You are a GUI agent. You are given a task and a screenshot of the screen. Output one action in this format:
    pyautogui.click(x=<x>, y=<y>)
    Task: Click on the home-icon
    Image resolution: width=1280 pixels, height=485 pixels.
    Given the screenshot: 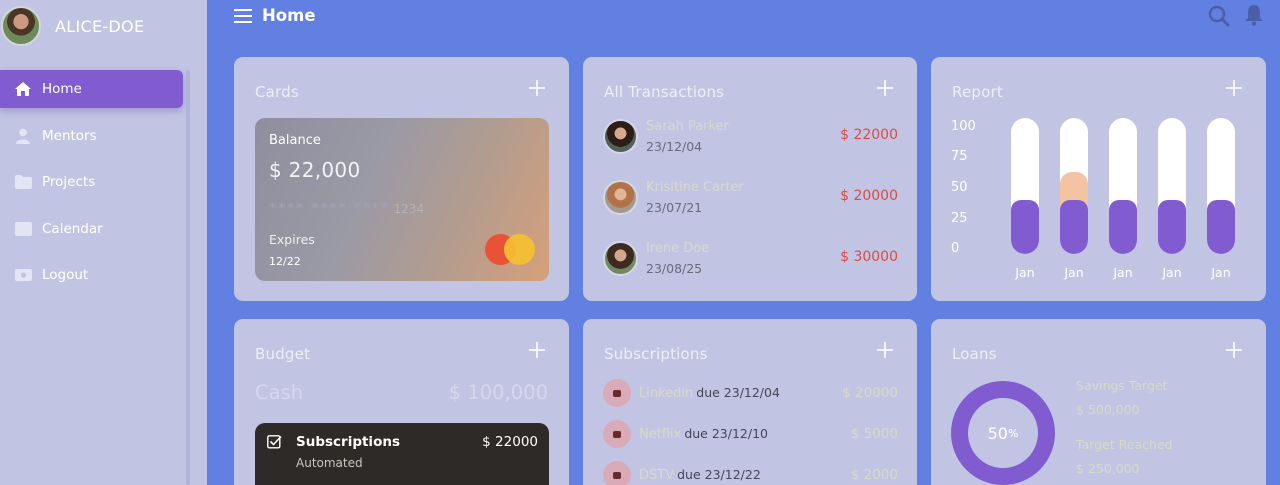 What is the action you would take?
    pyautogui.click(x=23, y=89)
    